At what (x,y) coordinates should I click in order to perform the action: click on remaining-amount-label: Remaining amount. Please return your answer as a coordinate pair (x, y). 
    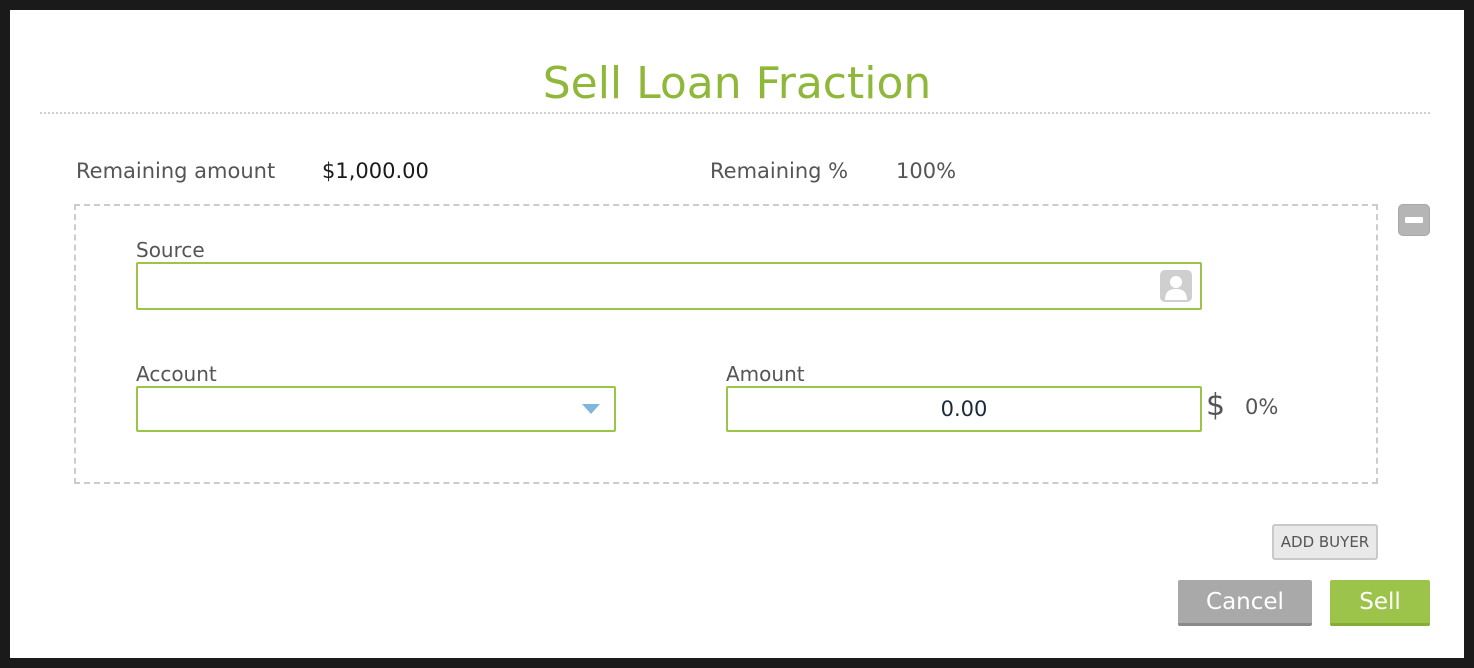
    Looking at the image, I should click on (176, 171).